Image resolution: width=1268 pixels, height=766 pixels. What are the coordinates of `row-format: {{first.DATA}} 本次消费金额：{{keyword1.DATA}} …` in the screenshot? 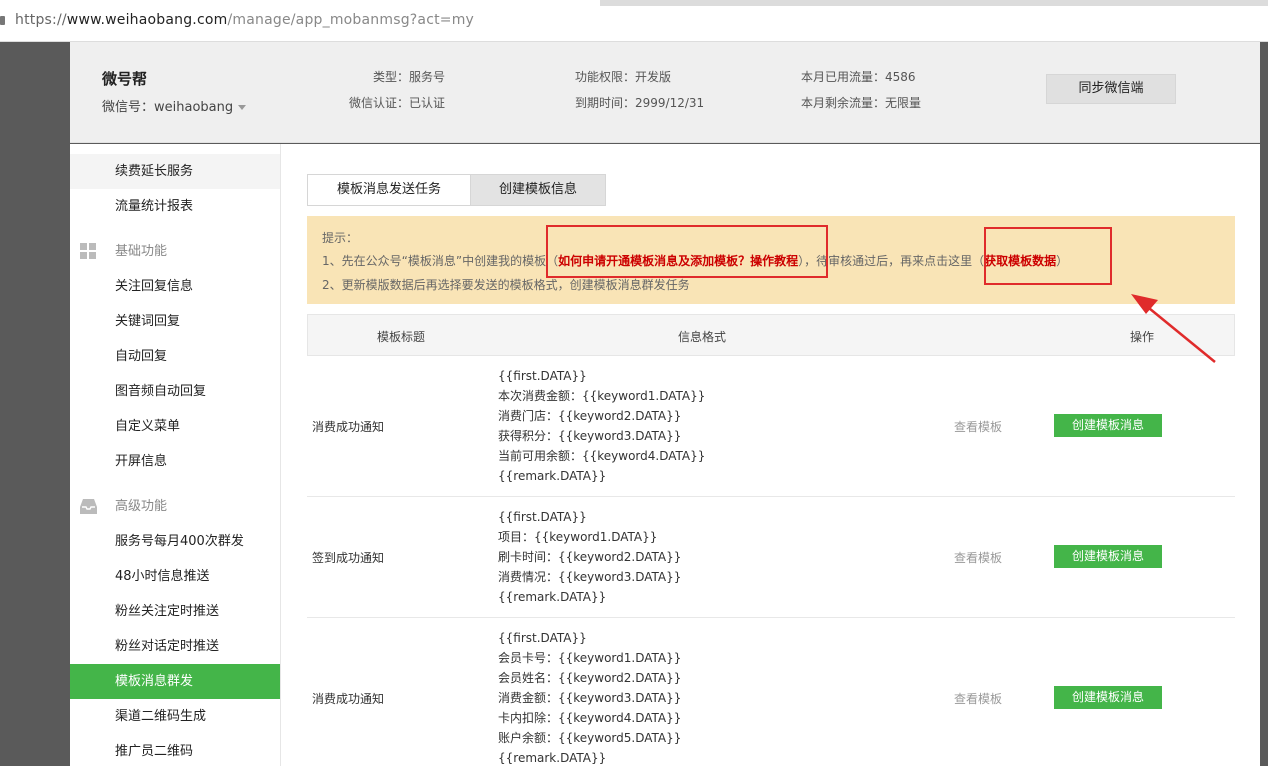 It's located at (602, 426).